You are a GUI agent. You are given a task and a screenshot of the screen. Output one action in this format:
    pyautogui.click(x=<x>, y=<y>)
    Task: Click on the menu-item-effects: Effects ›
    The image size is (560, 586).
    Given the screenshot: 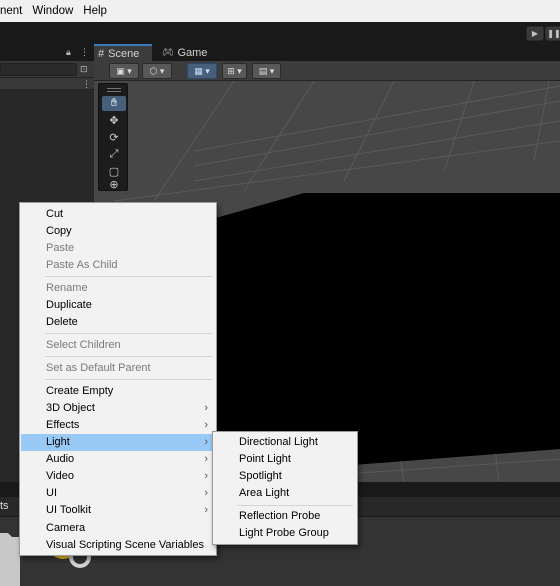 What is the action you would take?
    pyautogui.click(x=118, y=425)
    